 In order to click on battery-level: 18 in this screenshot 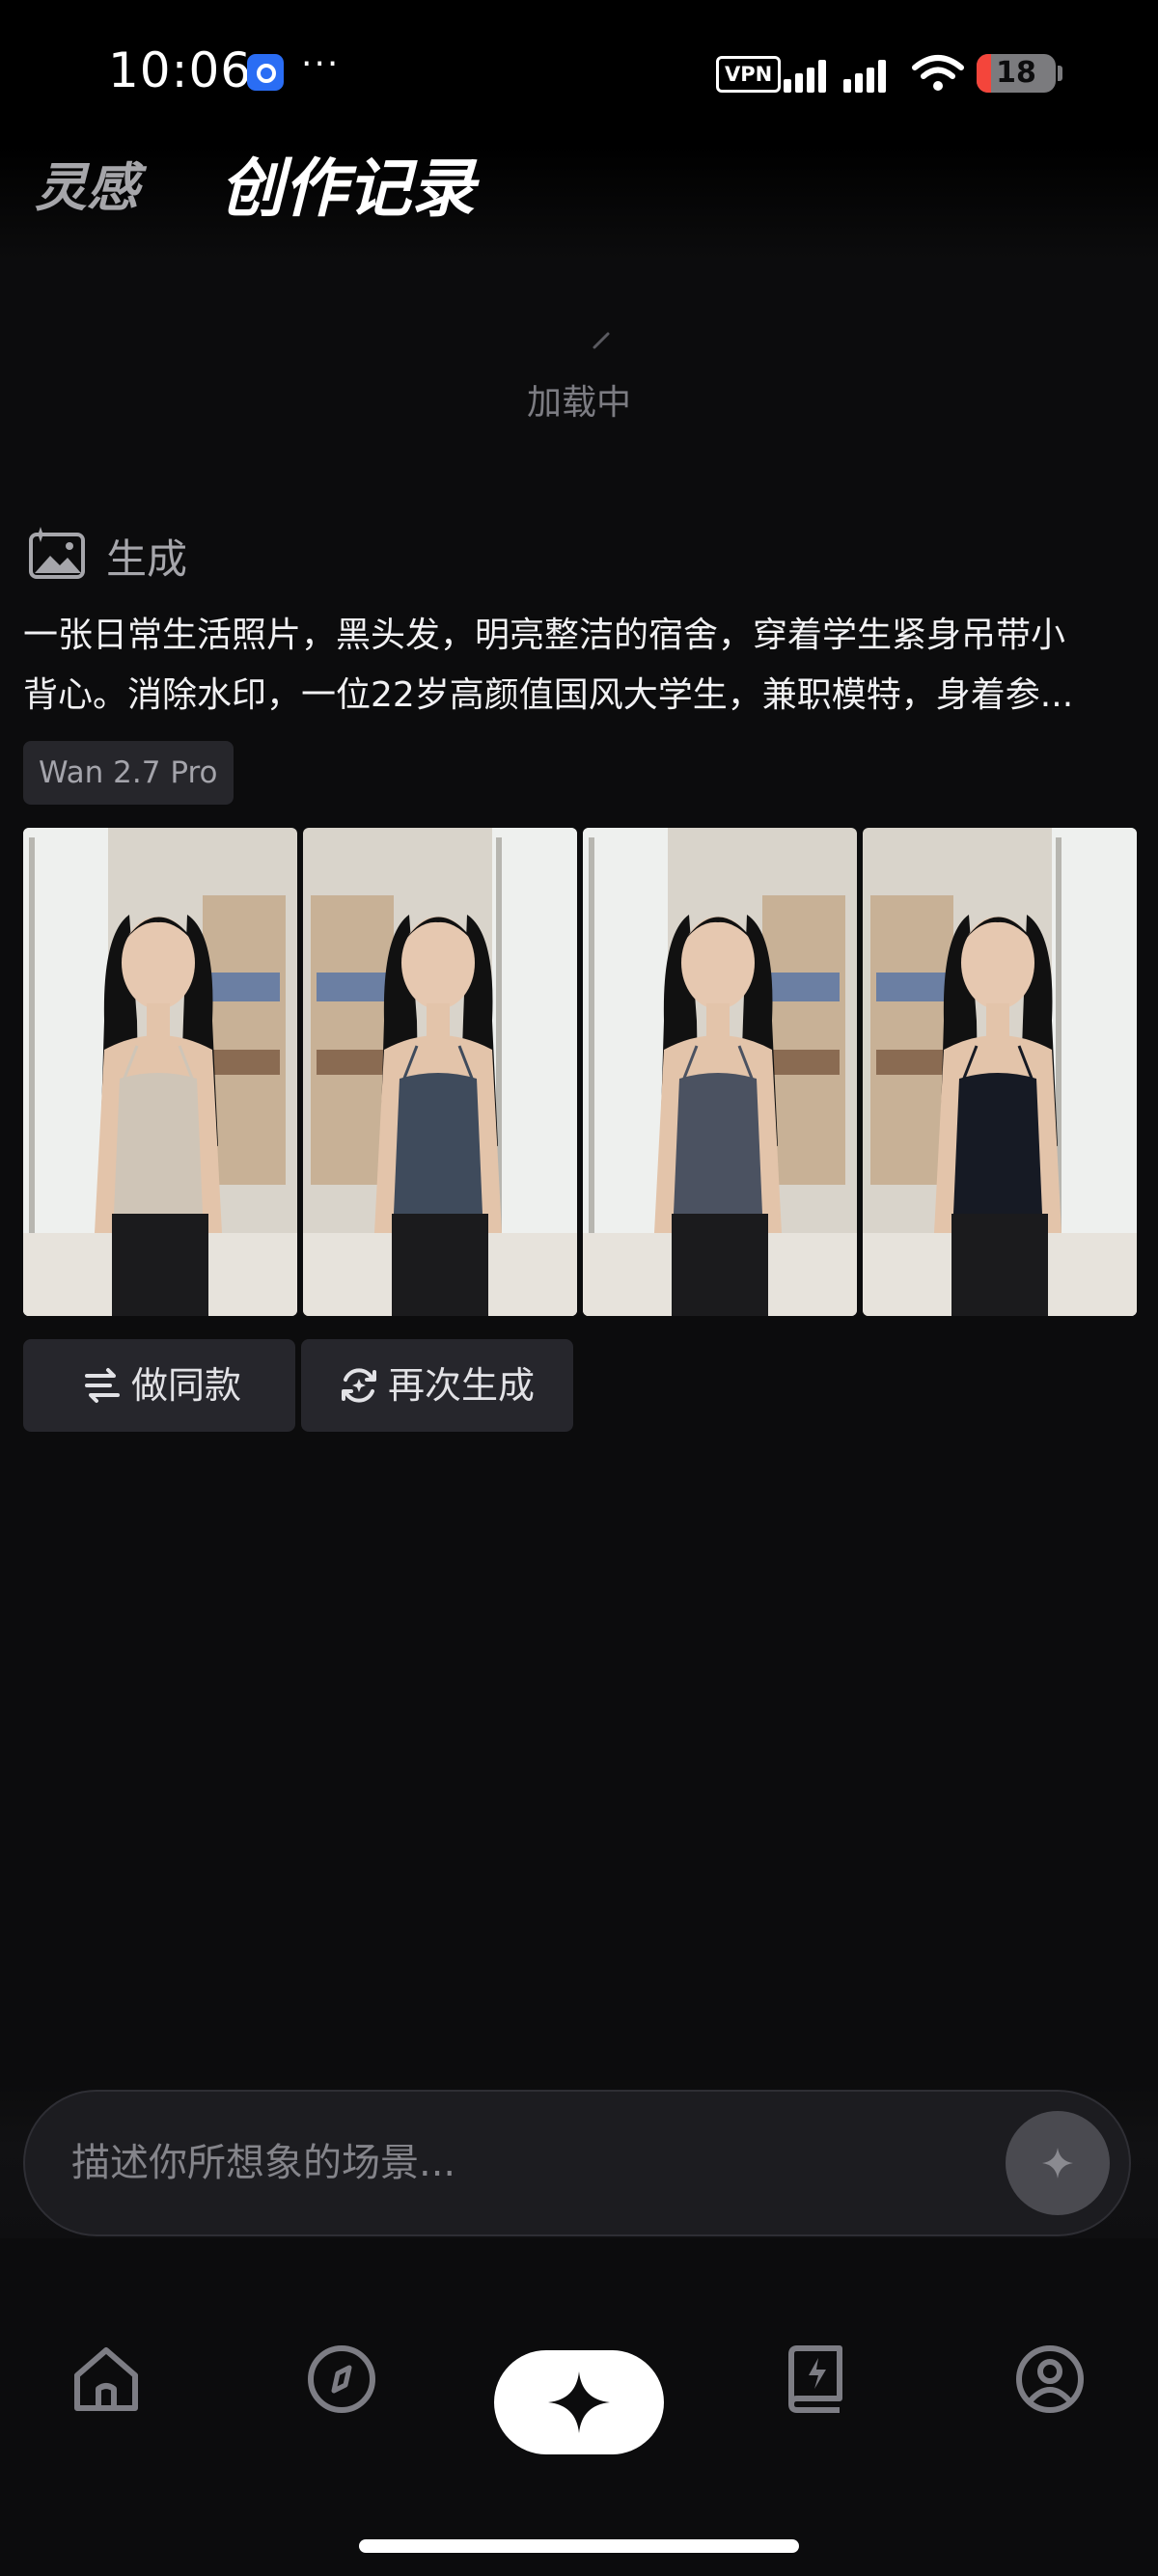, I will do `click(1016, 73)`.